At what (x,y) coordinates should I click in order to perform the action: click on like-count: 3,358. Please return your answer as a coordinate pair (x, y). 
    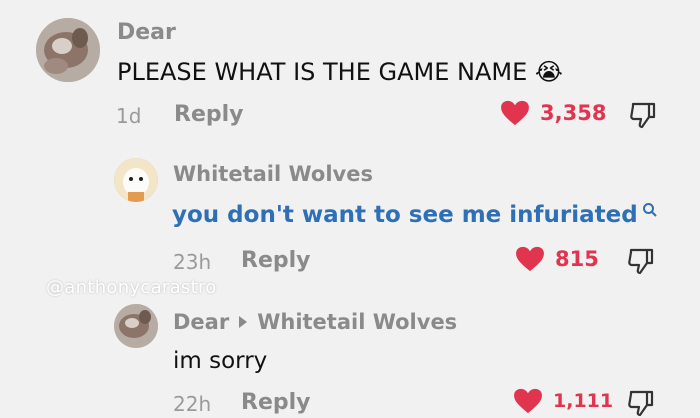
    Looking at the image, I should click on (573, 113).